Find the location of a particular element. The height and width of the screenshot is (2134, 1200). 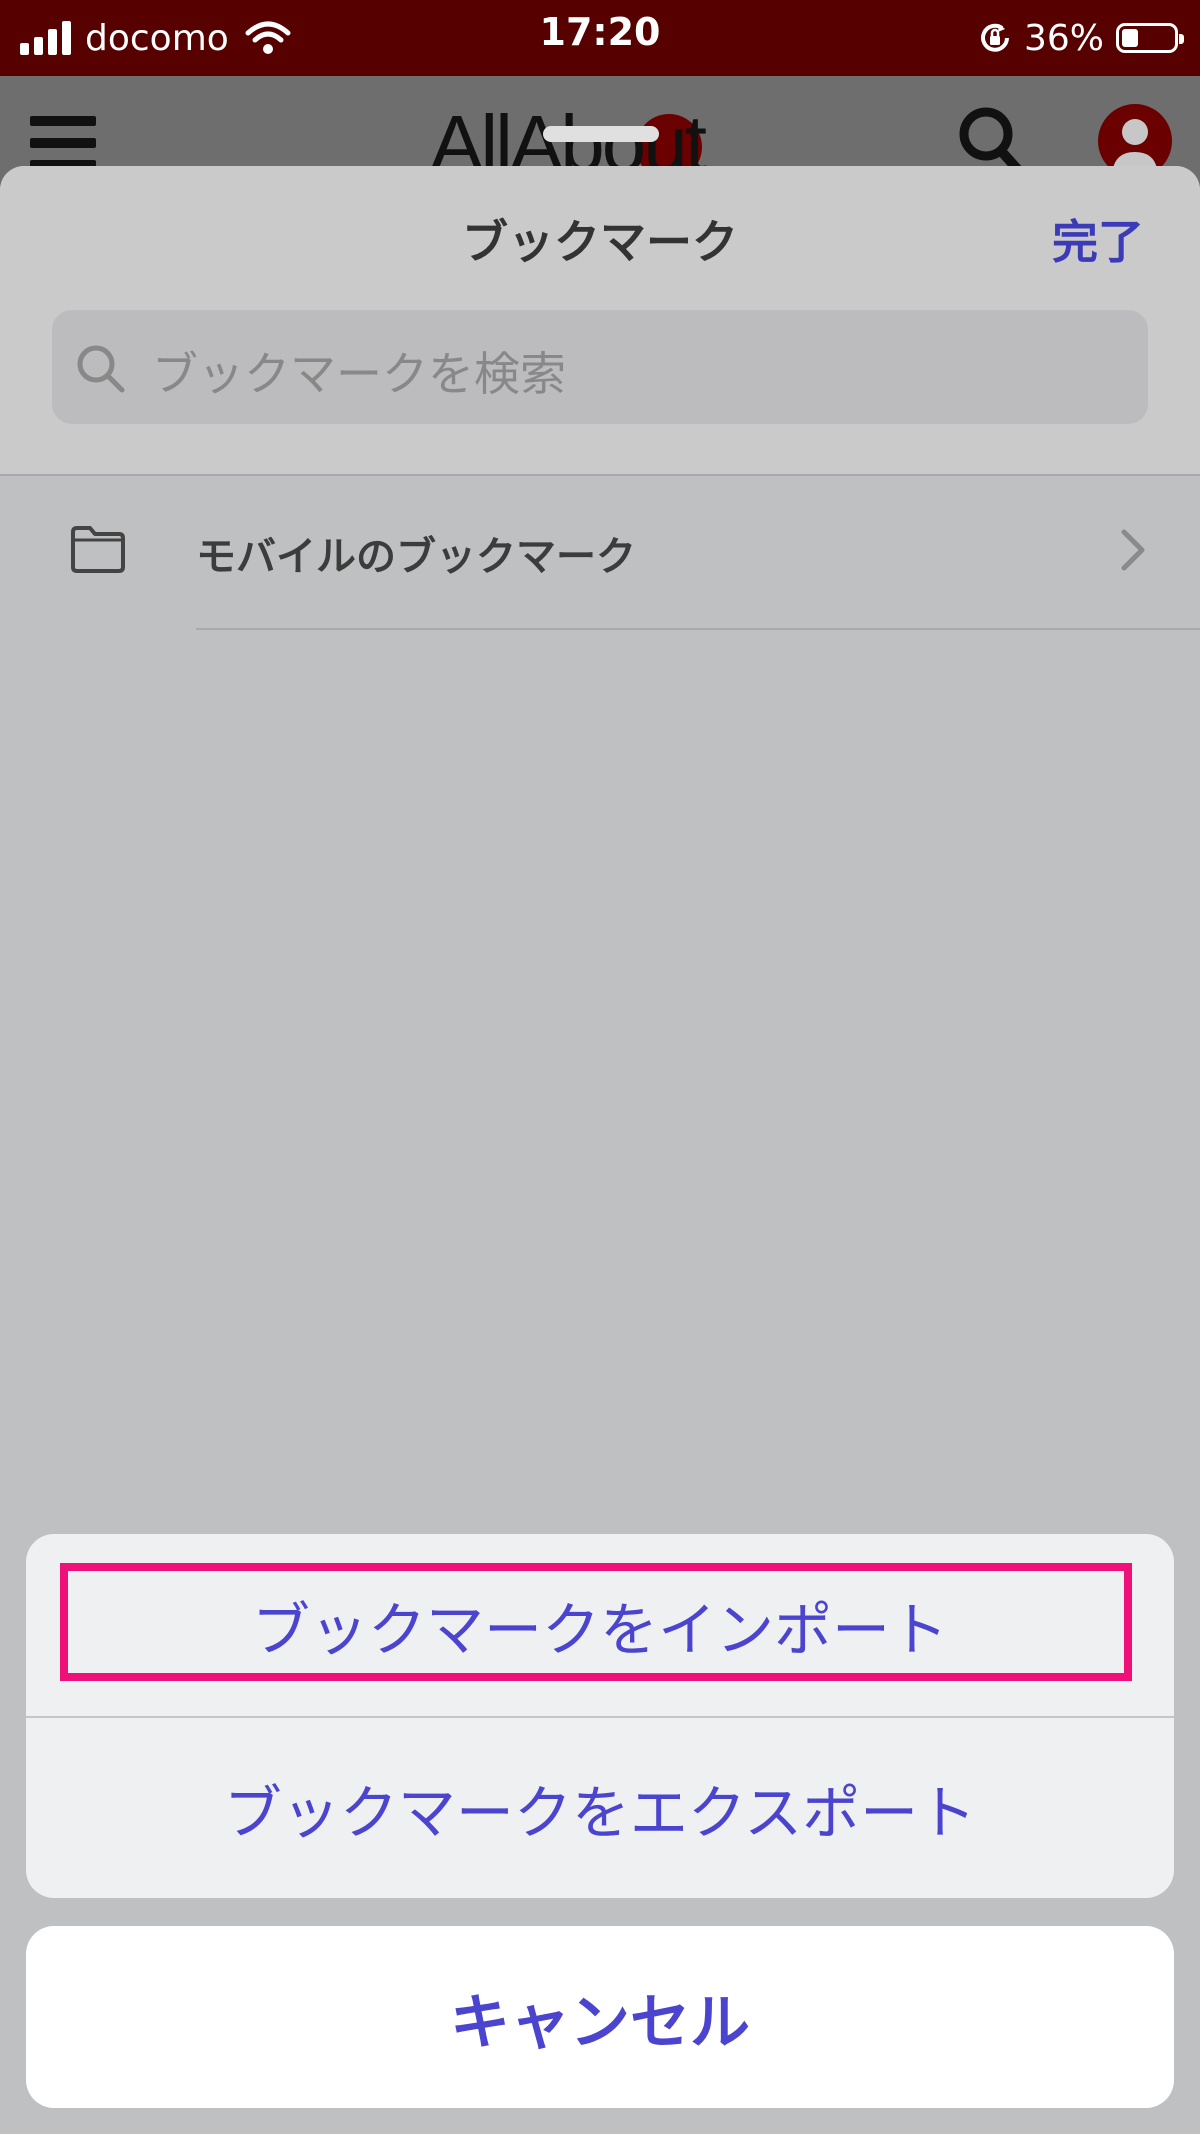

orientation-lock-icon is located at coordinates (995, 37).